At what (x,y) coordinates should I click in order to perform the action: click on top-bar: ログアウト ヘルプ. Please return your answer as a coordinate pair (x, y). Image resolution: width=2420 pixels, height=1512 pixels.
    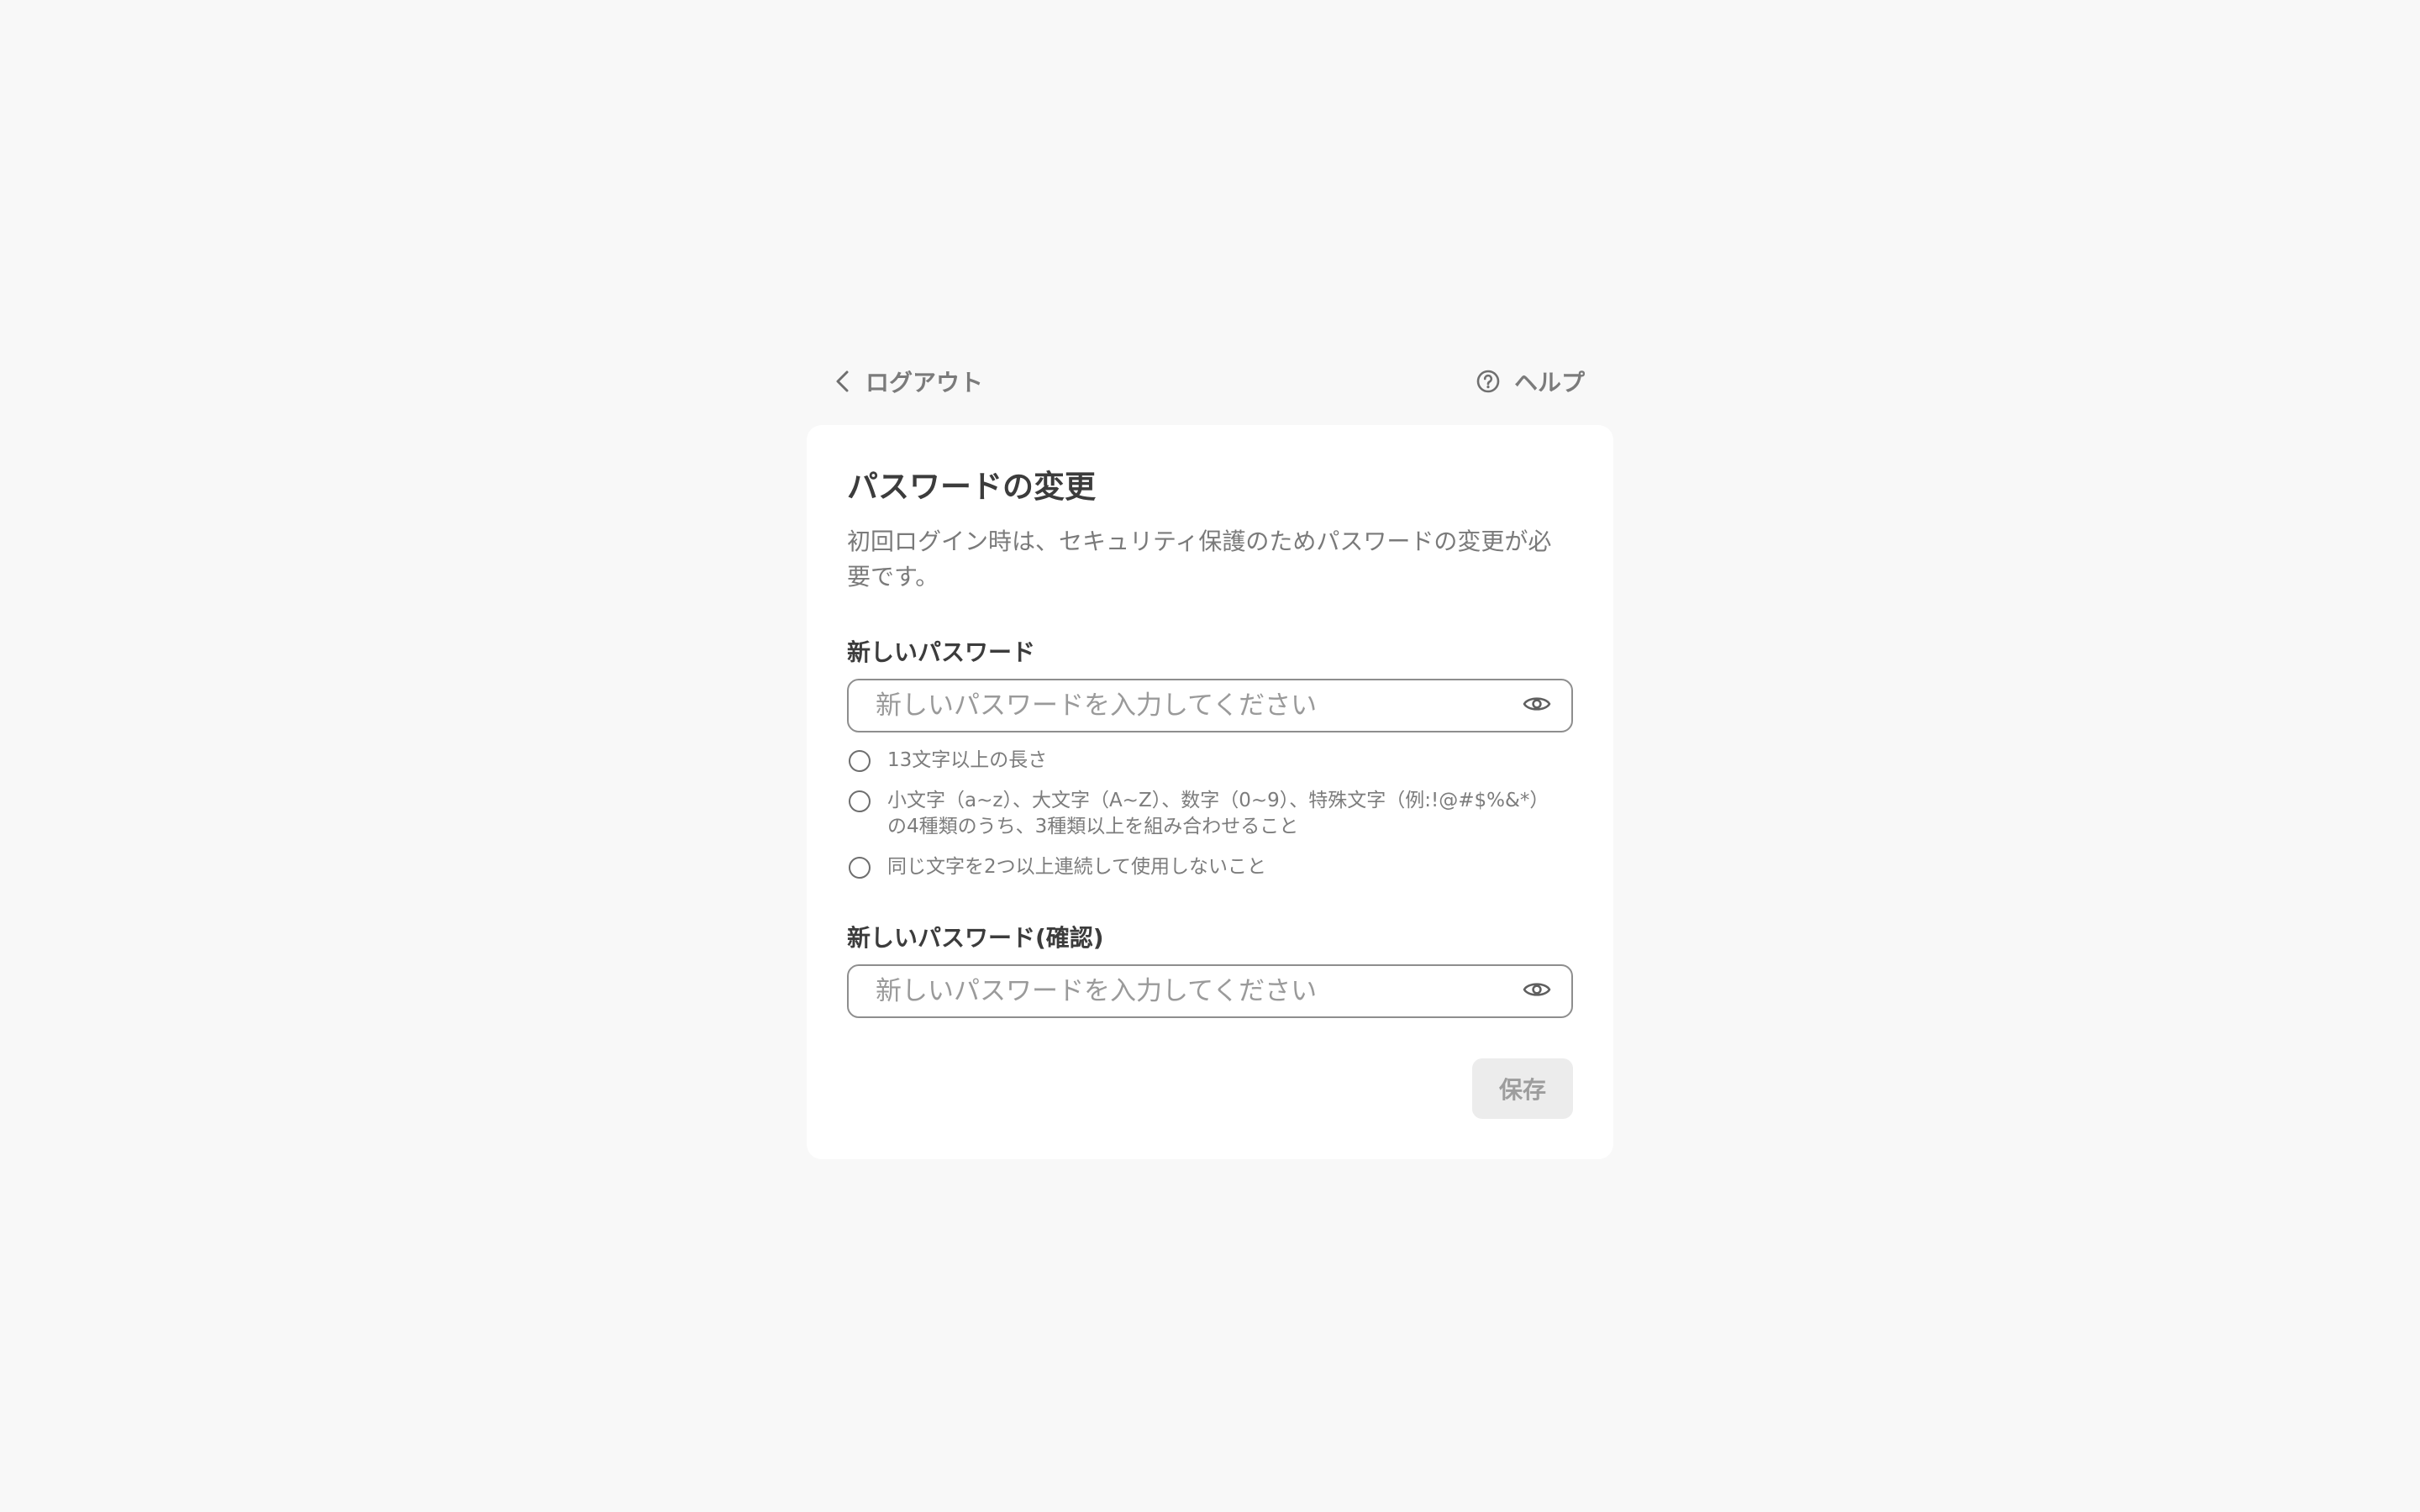
    Looking at the image, I should click on (1210, 381).